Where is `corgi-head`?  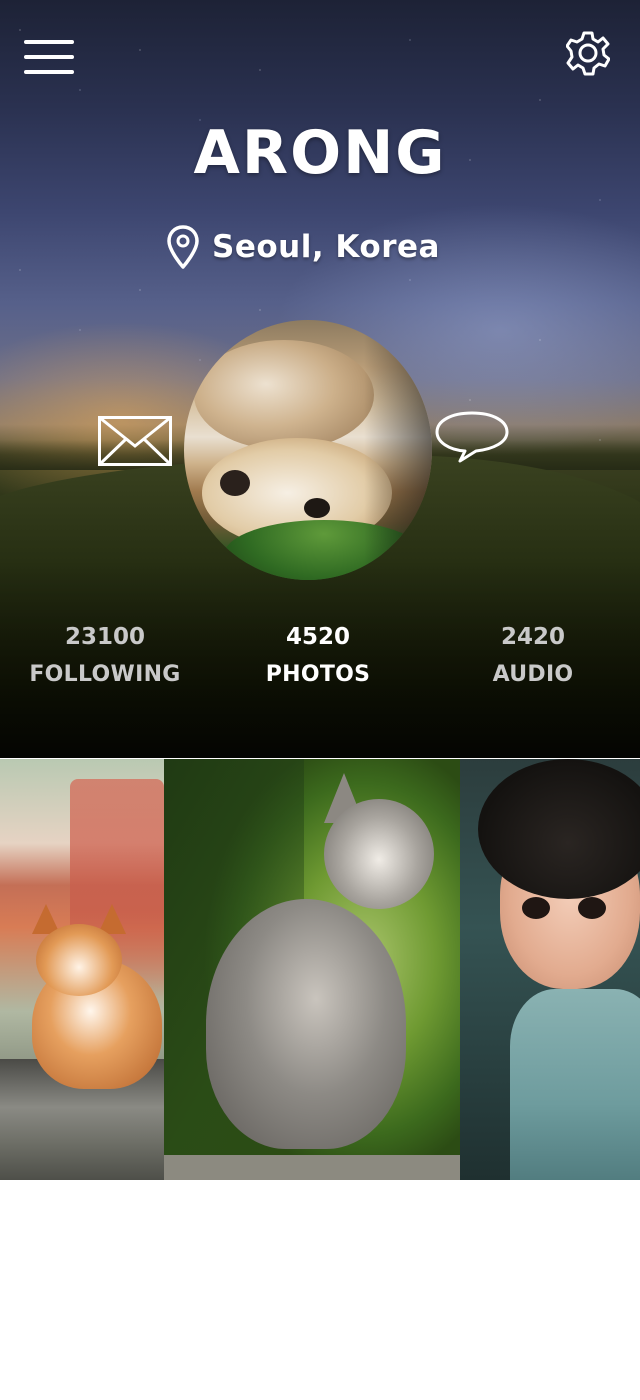
corgi-head is located at coordinates (79, 960).